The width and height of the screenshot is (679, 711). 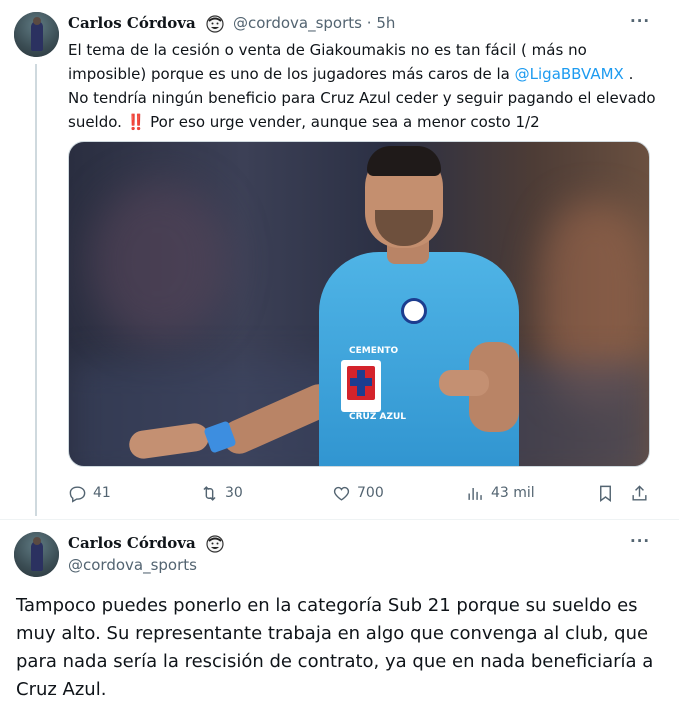 What do you see at coordinates (36, 290) in the screenshot?
I see `thread-connector-line` at bounding box center [36, 290].